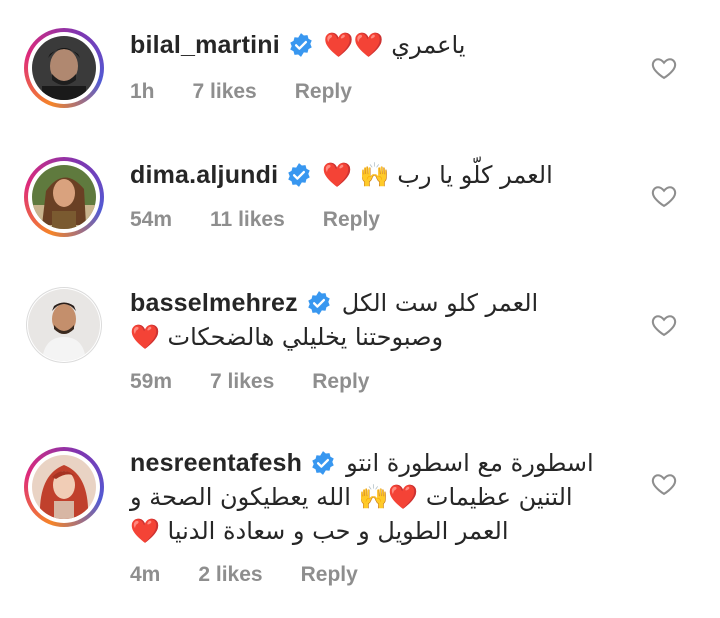 The width and height of the screenshot is (720, 618). What do you see at coordinates (151, 381) in the screenshot?
I see `comment-time: 59m` at bounding box center [151, 381].